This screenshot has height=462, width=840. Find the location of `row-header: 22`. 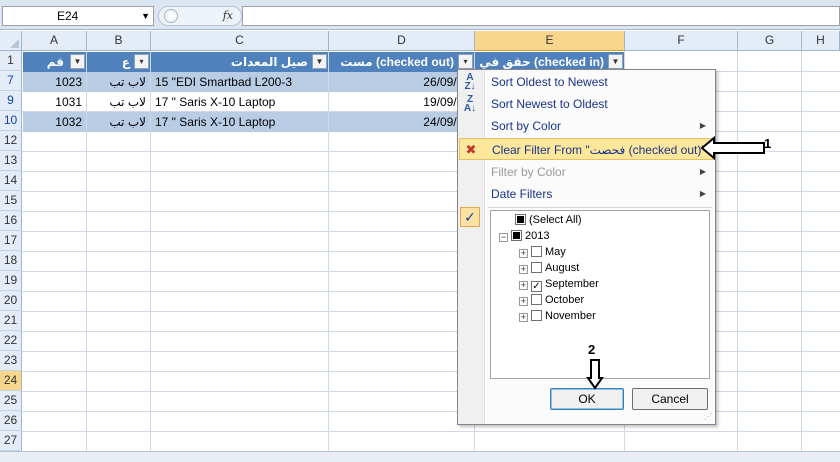

row-header: 22 is located at coordinates (11, 341).